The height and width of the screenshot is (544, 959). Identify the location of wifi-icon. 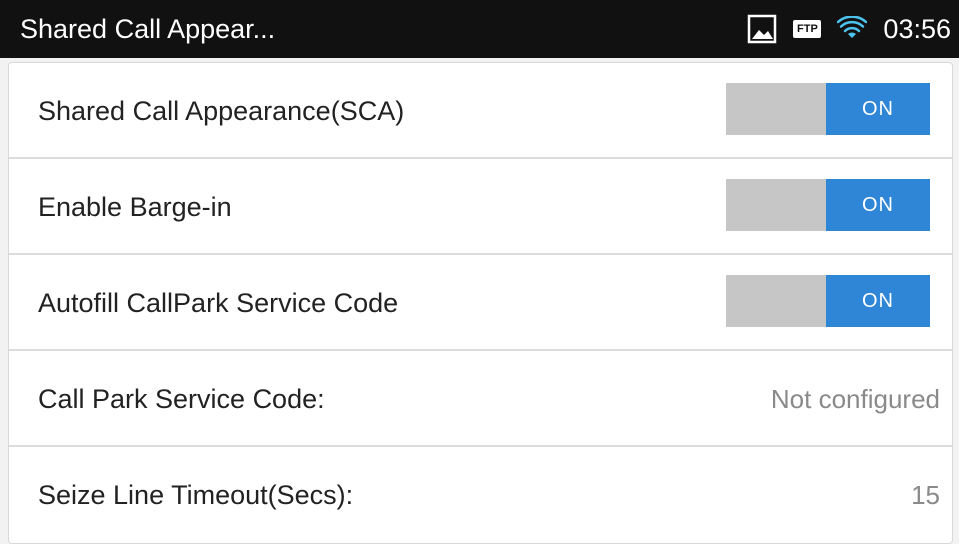
(852, 29).